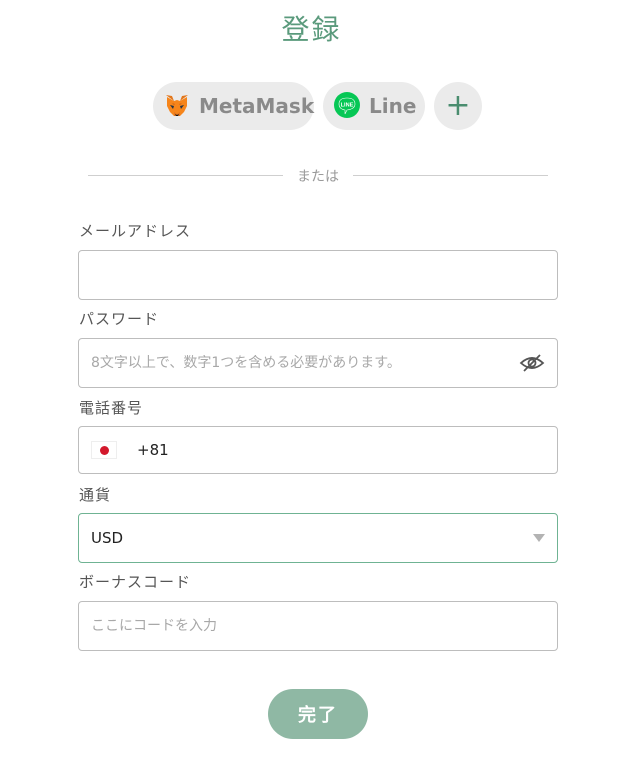  What do you see at coordinates (135, 231) in the screenshot?
I see `email-label: メールアドレス` at bounding box center [135, 231].